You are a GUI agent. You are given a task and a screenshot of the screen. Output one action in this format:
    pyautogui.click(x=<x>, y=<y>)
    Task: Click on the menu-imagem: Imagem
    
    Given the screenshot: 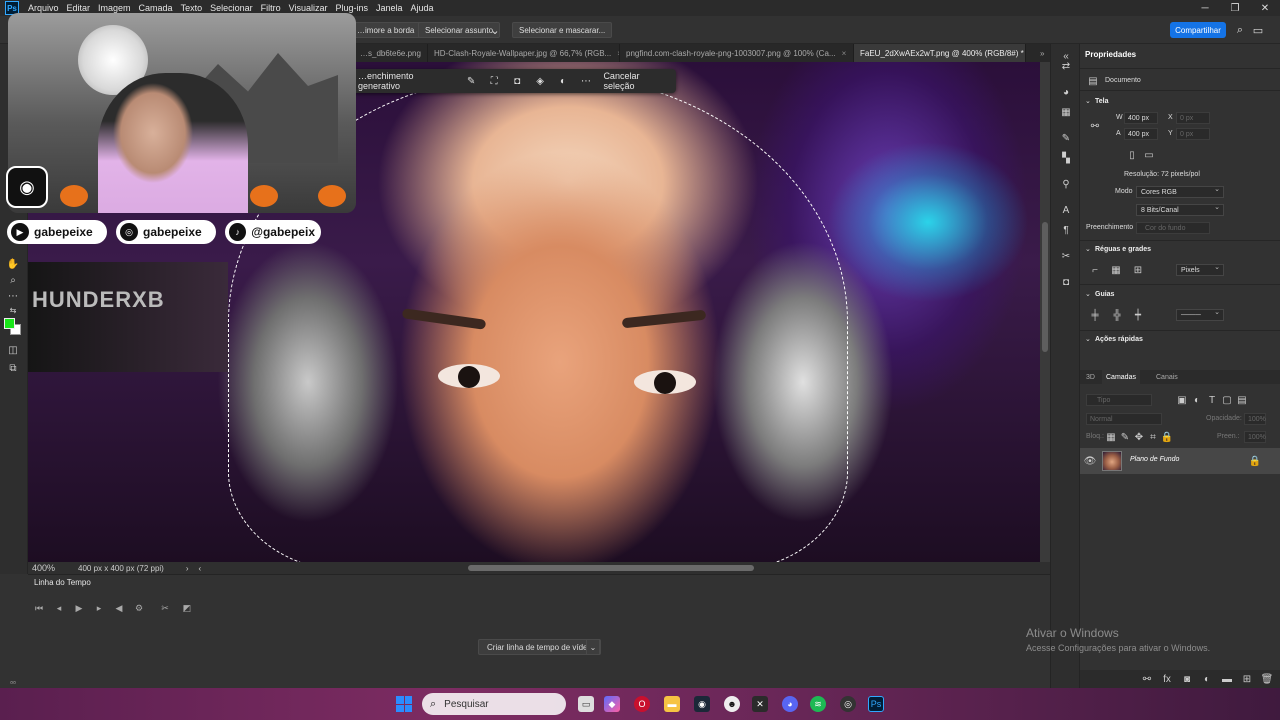 What is the action you would take?
    pyautogui.click(x=114, y=8)
    